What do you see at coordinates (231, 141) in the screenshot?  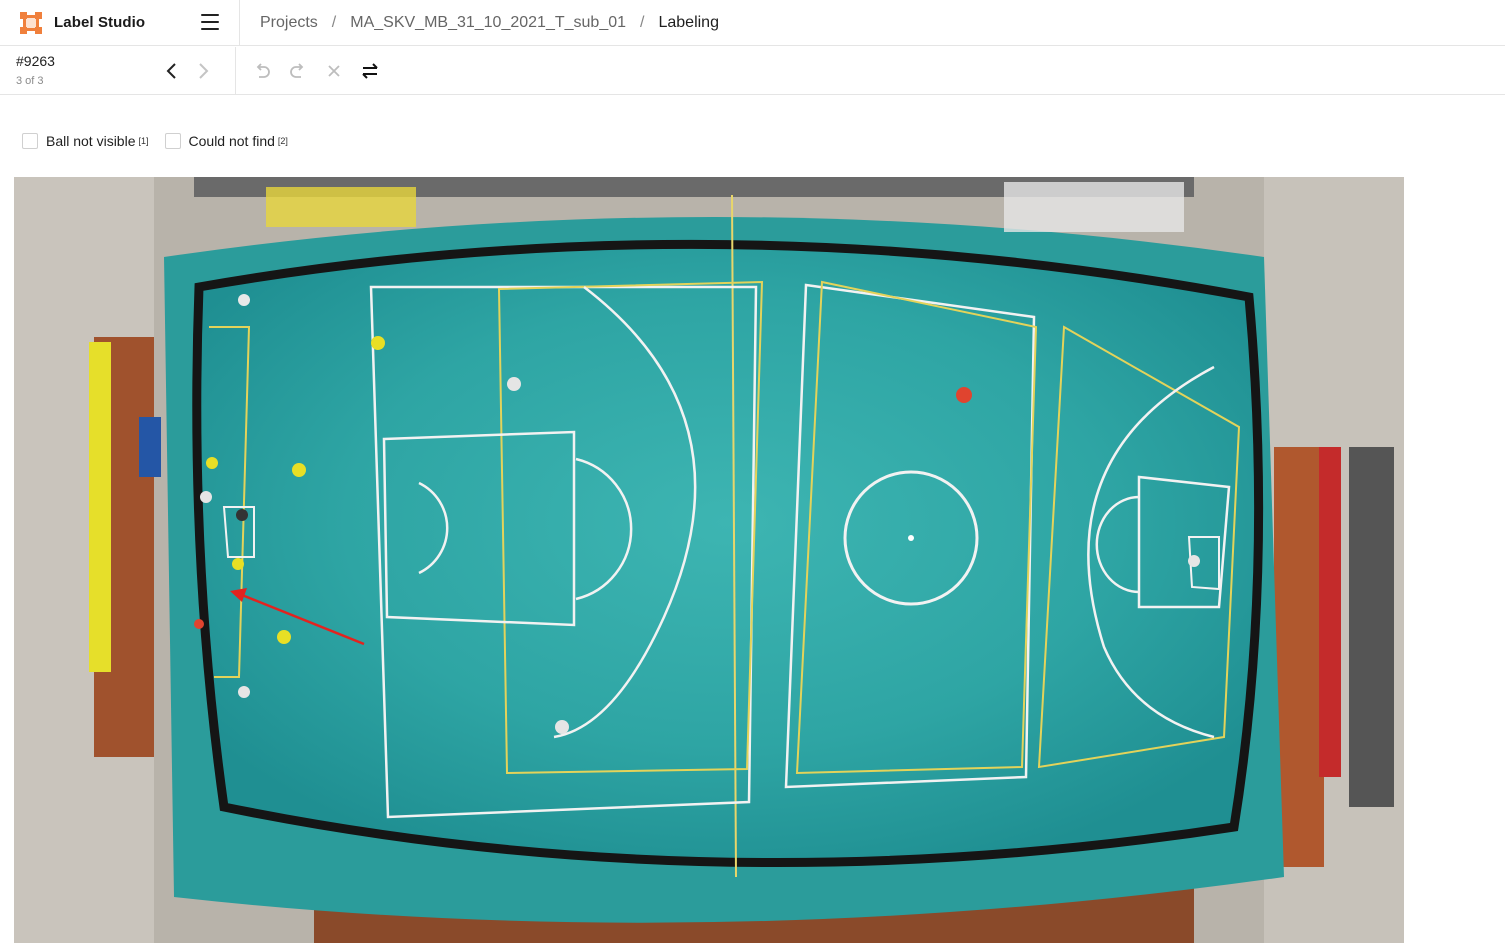 I see `choice-label: Could not find` at bounding box center [231, 141].